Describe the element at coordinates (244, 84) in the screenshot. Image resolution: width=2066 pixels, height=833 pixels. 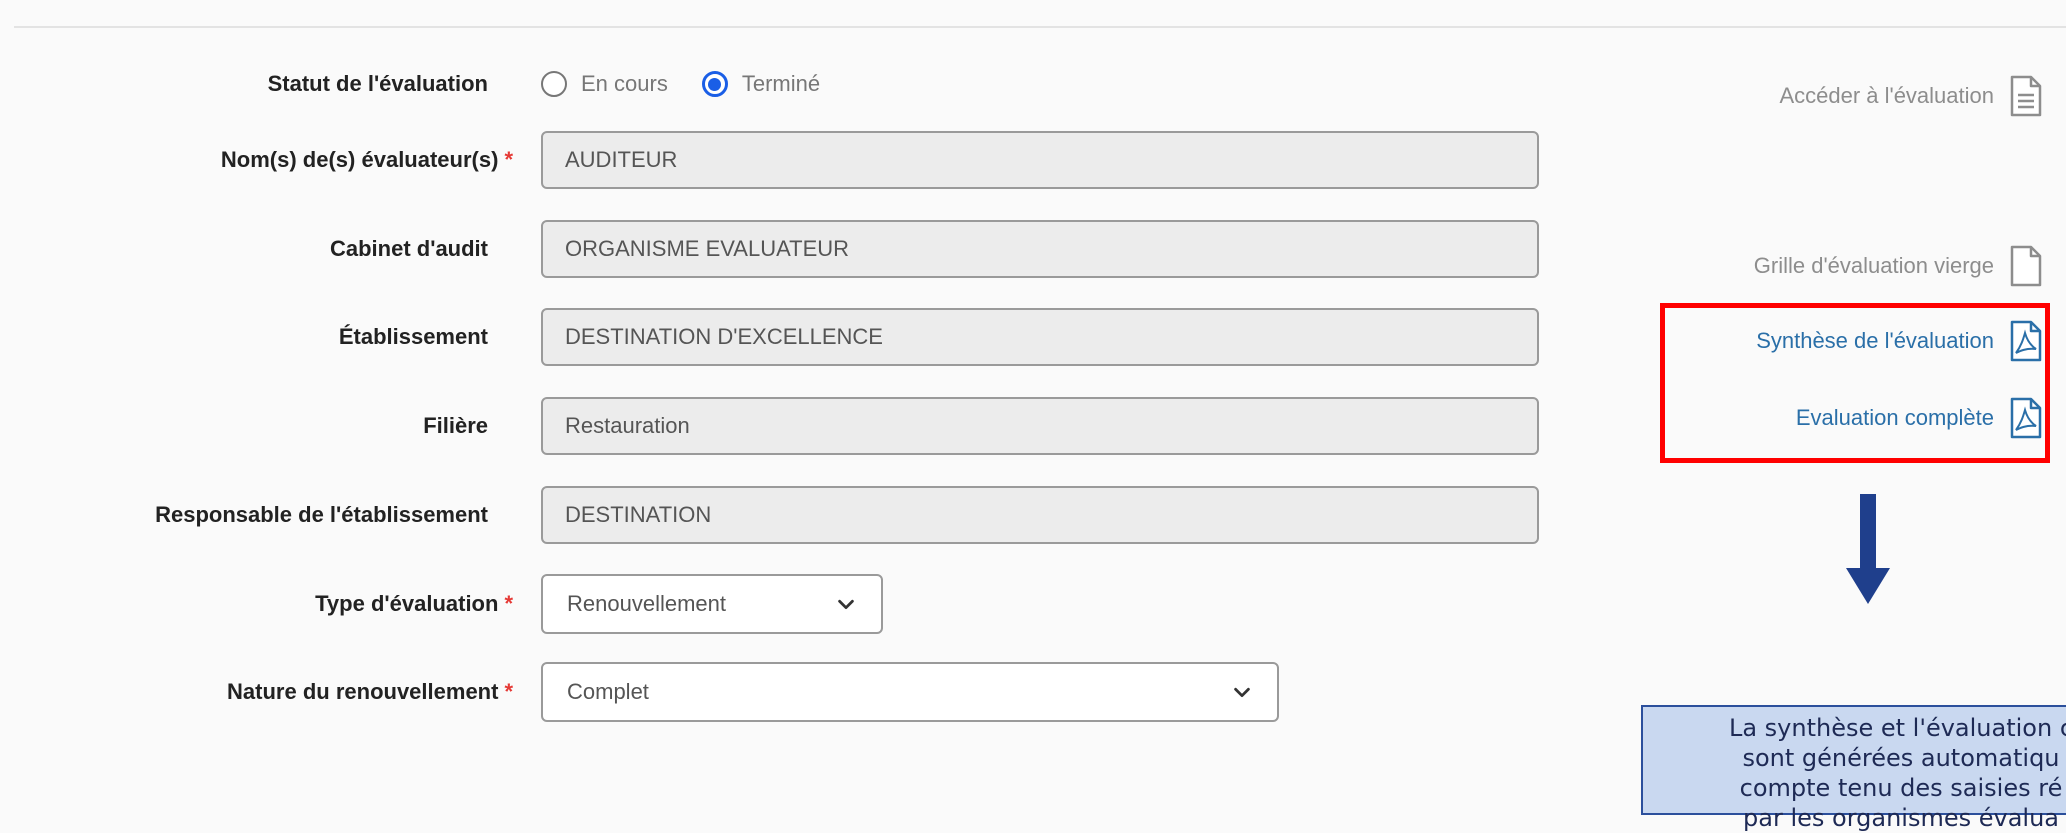
I see `status-row: Statut de l'évaluation` at that location.